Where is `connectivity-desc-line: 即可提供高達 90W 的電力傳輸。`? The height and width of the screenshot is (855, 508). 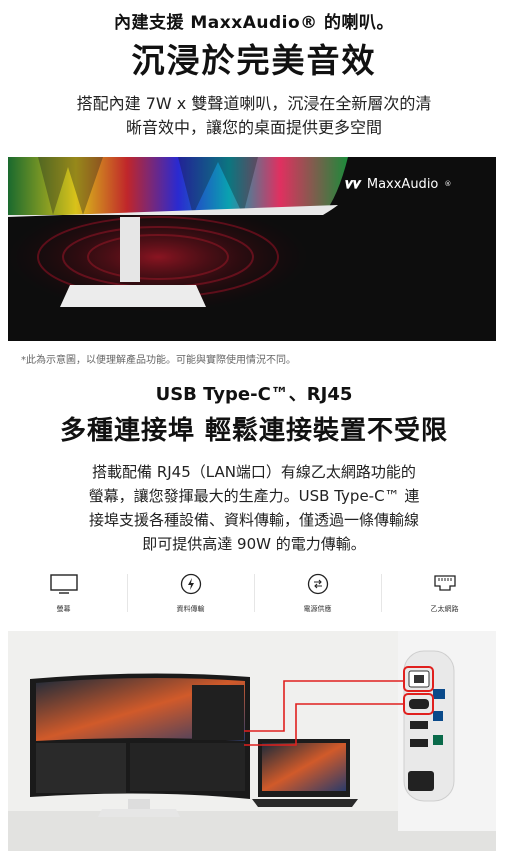
connectivity-desc-line: 即可提供高達 90W 的電力傳輸。 is located at coordinates (254, 544).